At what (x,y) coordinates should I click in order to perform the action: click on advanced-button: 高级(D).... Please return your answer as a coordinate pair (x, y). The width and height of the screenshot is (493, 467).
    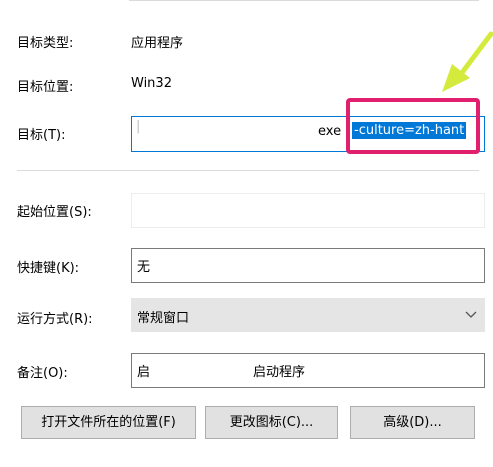
    Looking at the image, I should click on (412, 422).